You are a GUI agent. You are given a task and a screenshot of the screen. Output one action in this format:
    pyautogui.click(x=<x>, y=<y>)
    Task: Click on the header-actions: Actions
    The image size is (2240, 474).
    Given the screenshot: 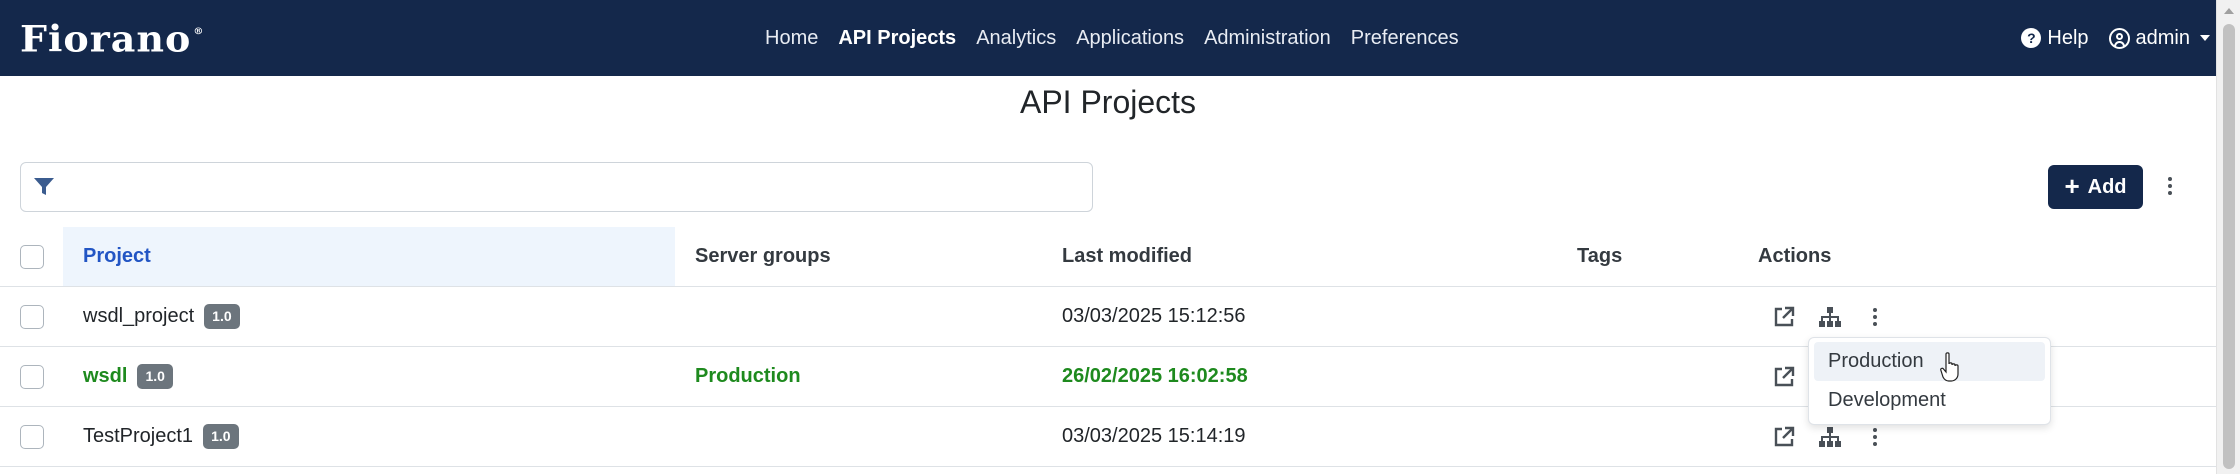 What is the action you would take?
    pyautogui.click(x=1795, y=256)
    